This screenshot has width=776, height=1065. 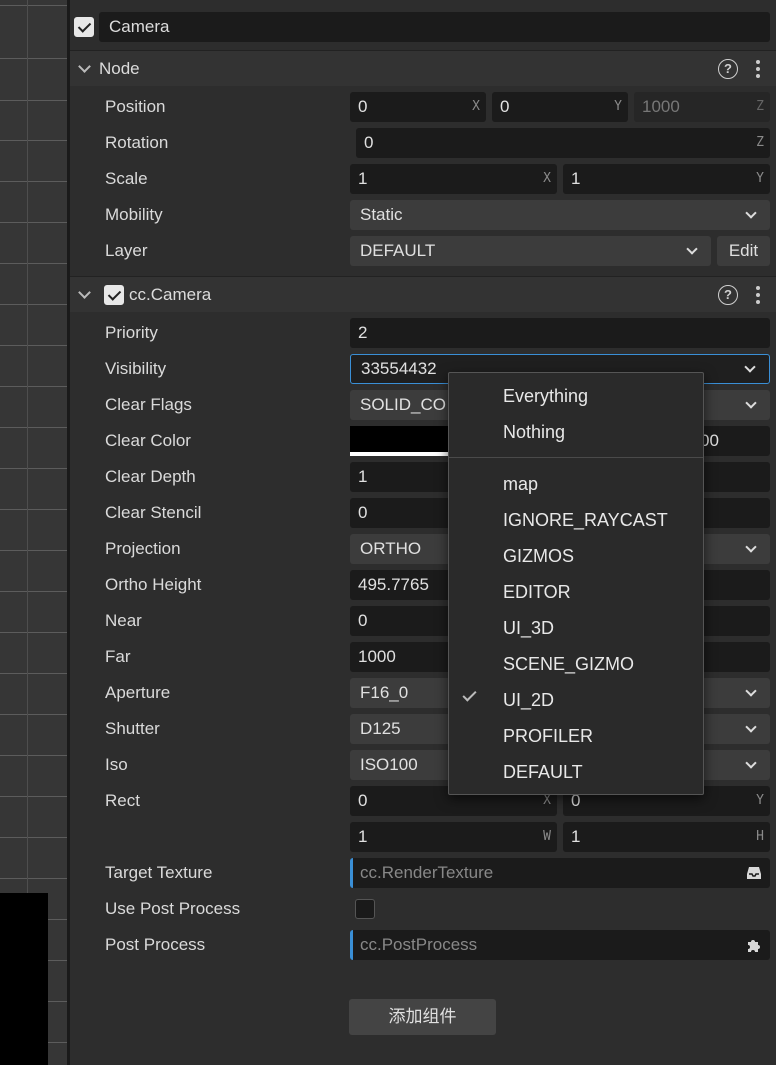 What do you see at coordinates (760, 106) in the screenshot?
I see `axis-z-label: Z` at bounding box center [760, 106].